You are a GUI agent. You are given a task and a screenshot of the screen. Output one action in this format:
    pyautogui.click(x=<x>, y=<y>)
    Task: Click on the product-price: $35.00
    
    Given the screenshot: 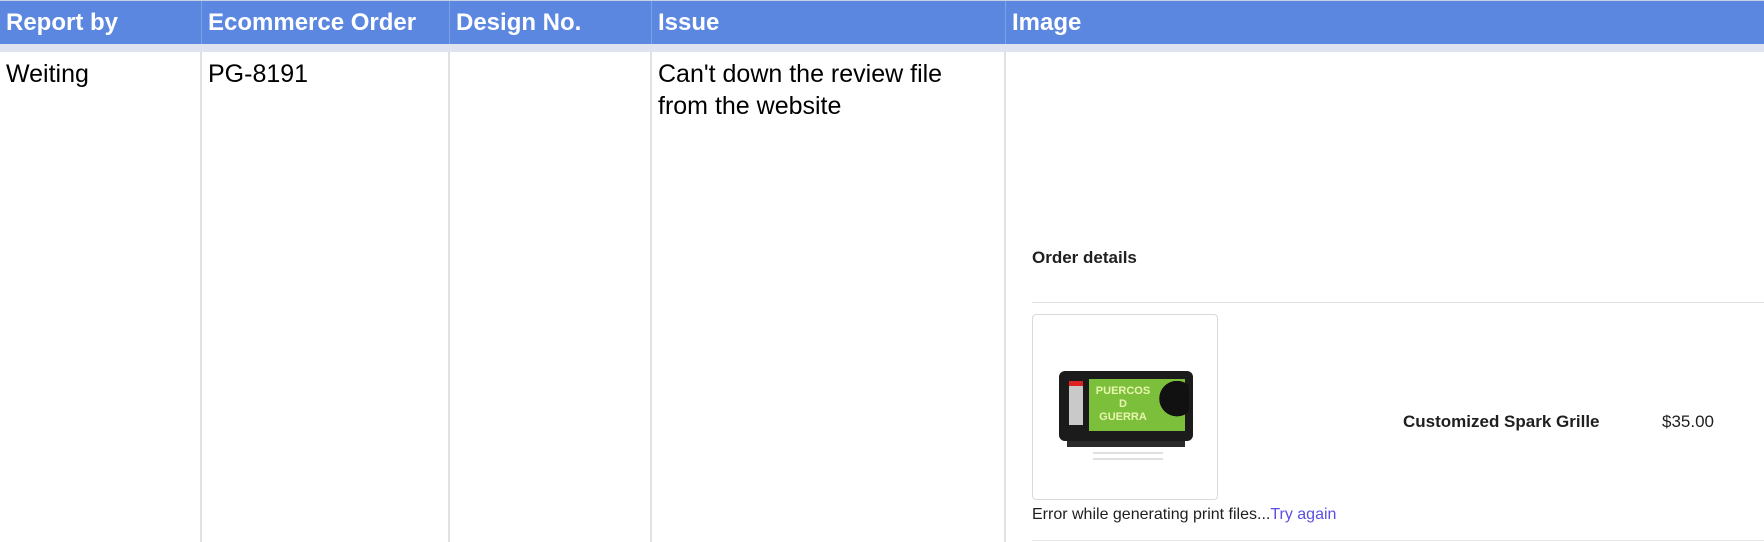 What is the action you would take?
    pyautogui.click(x=1688, y=421)
    